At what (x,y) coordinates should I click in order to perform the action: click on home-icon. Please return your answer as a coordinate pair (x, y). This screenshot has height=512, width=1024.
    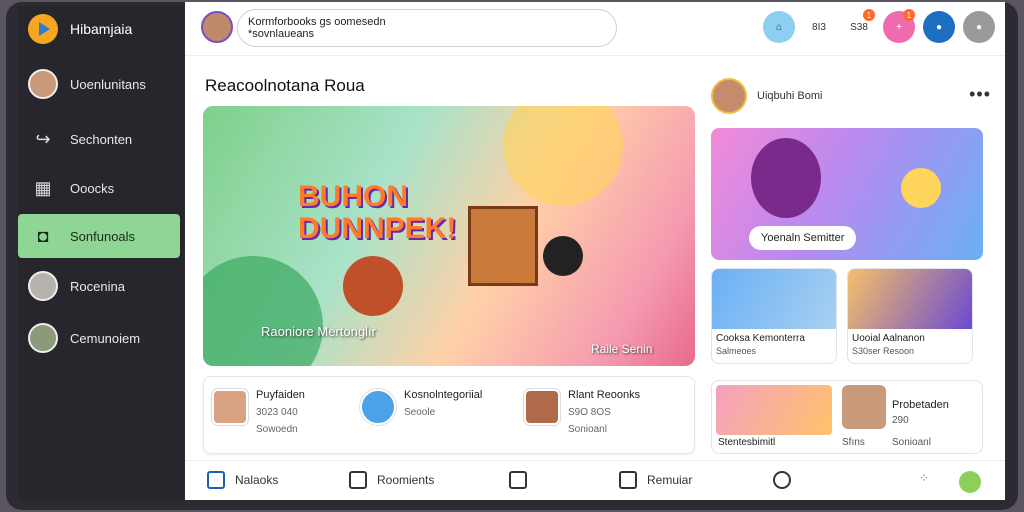
    Looking at the image, I should click on (216, 480).